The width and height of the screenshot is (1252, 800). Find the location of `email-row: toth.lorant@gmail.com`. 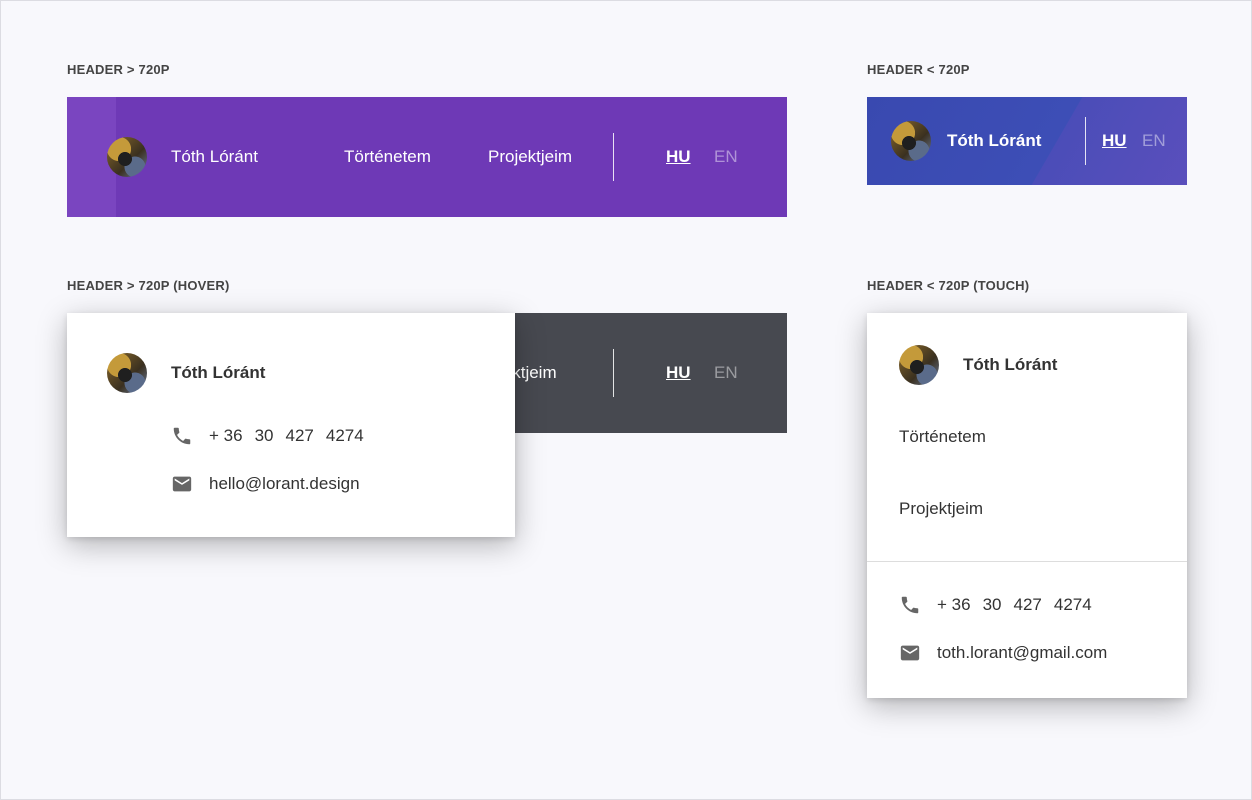

email-row: toth.lorant@gmail.com is located at coordinates (1003, 653).